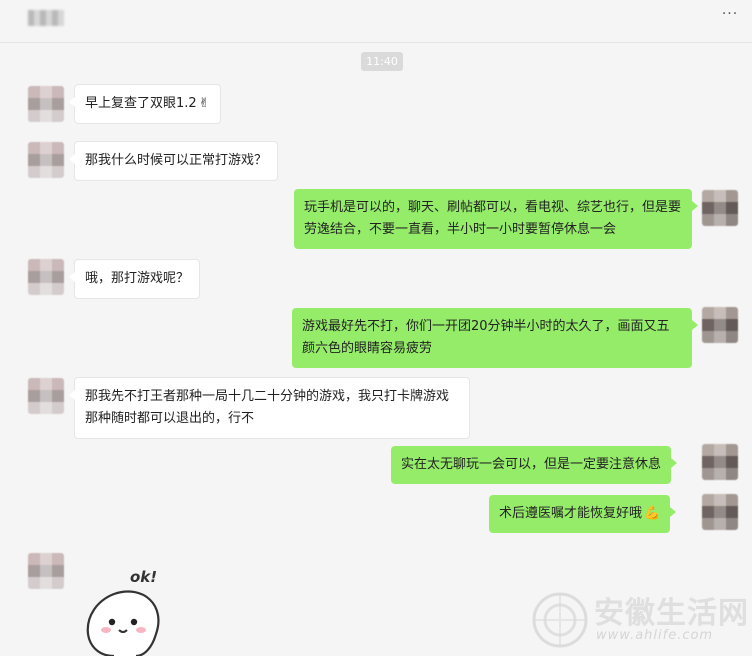  I want to click on message-bubble-incoming: 哦，那打游戏呢？, so click(134, 279).